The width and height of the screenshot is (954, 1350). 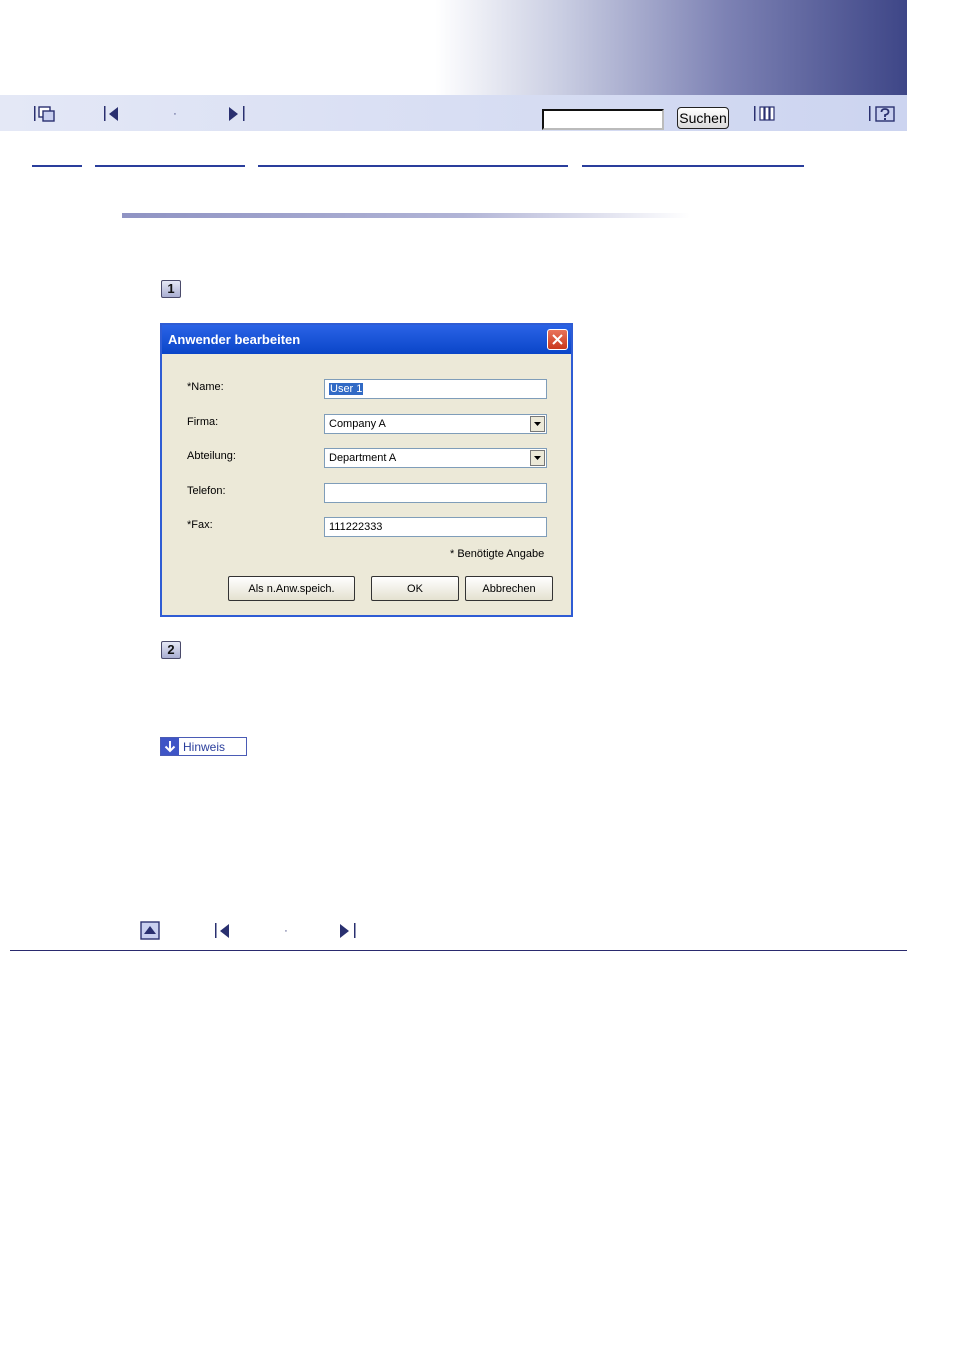 What do you see at coordinates (435, 458) in the screenshot?
I see `department-select: Department A` at bounding box center [435, 458].